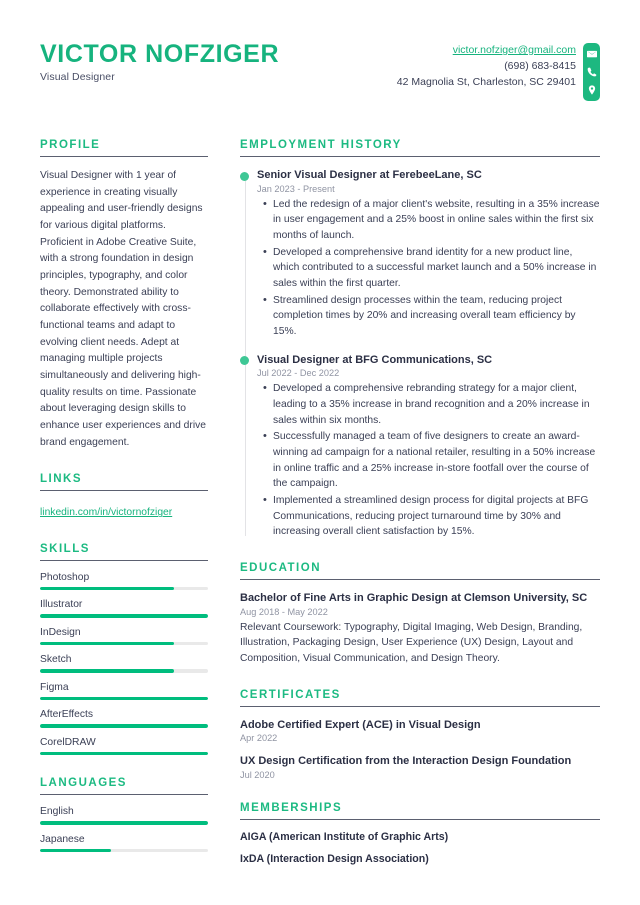 This screenshot has width=640, height=905. I want to click on skill-label: Sketch, so click(56, 660).